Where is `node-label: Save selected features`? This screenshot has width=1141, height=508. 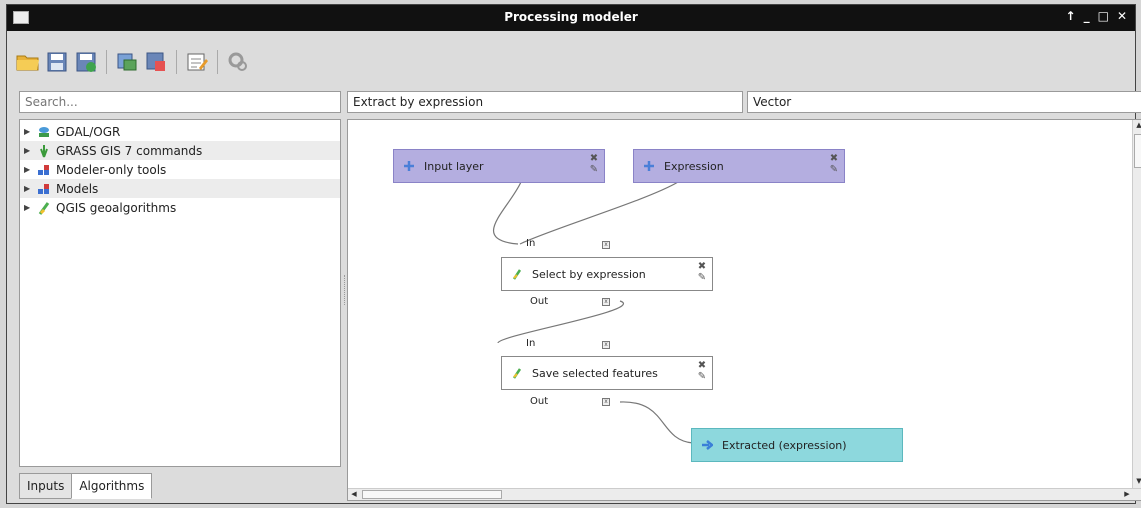
node-label: Save selected features is located at coordinates (595, 373).